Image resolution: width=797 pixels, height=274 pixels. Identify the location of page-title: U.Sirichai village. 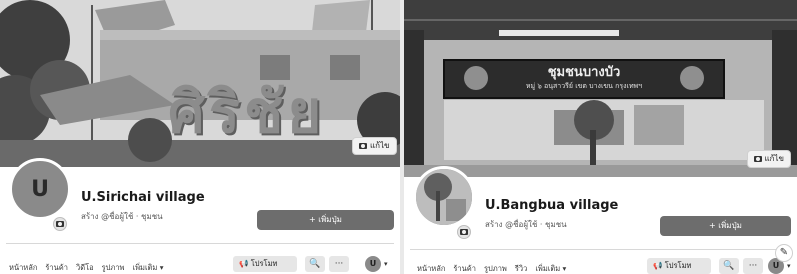
(143, 197).